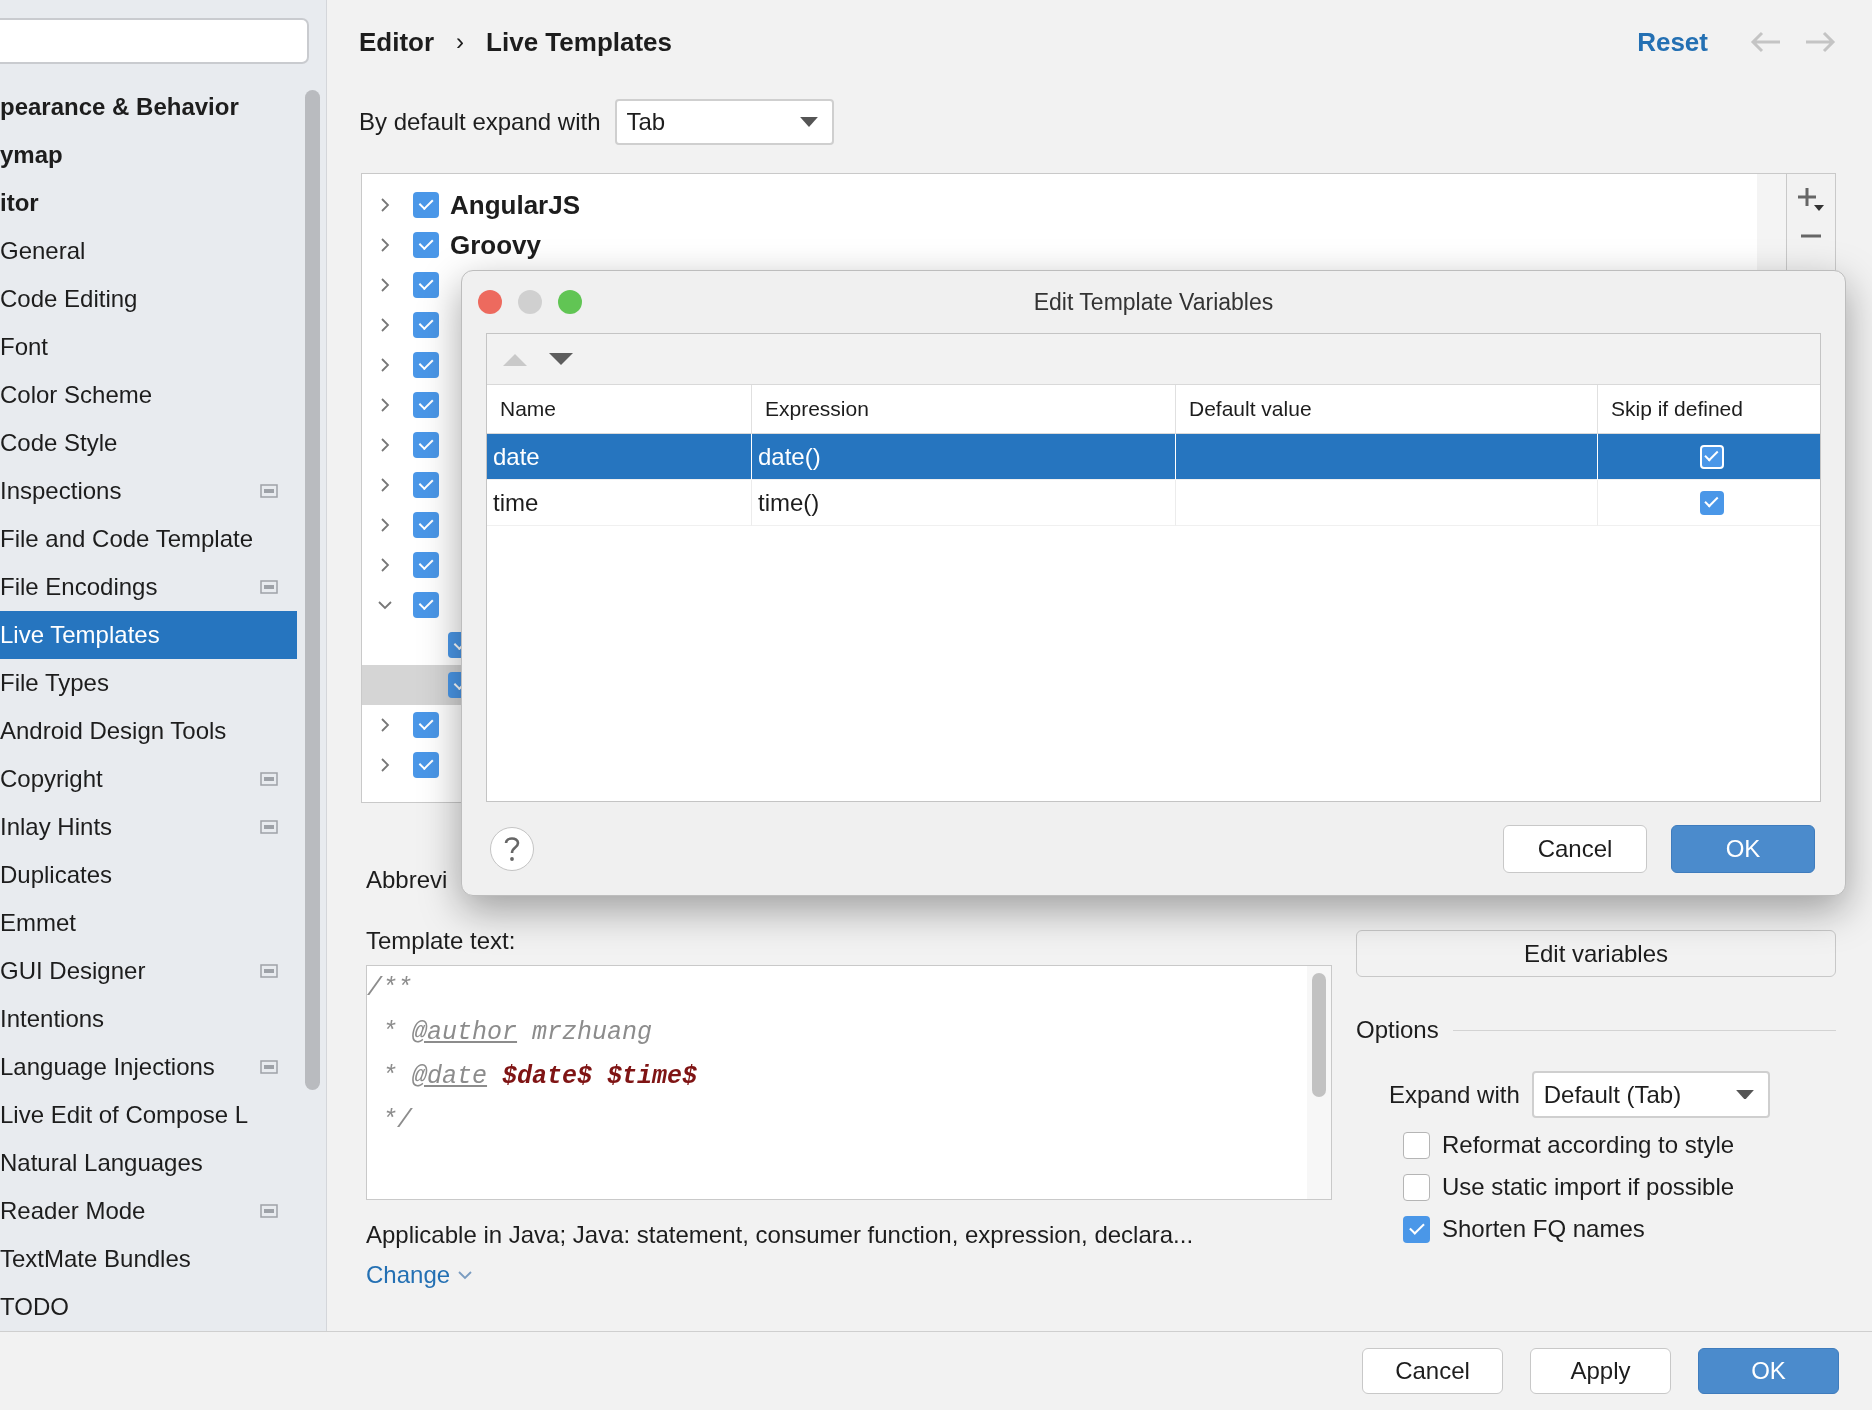 The height and width of the screenshot is (1410, 1872). Describe the element at coordinates (148, 155) in the screenshot. I see `sidebar-item: ymap` at that location.